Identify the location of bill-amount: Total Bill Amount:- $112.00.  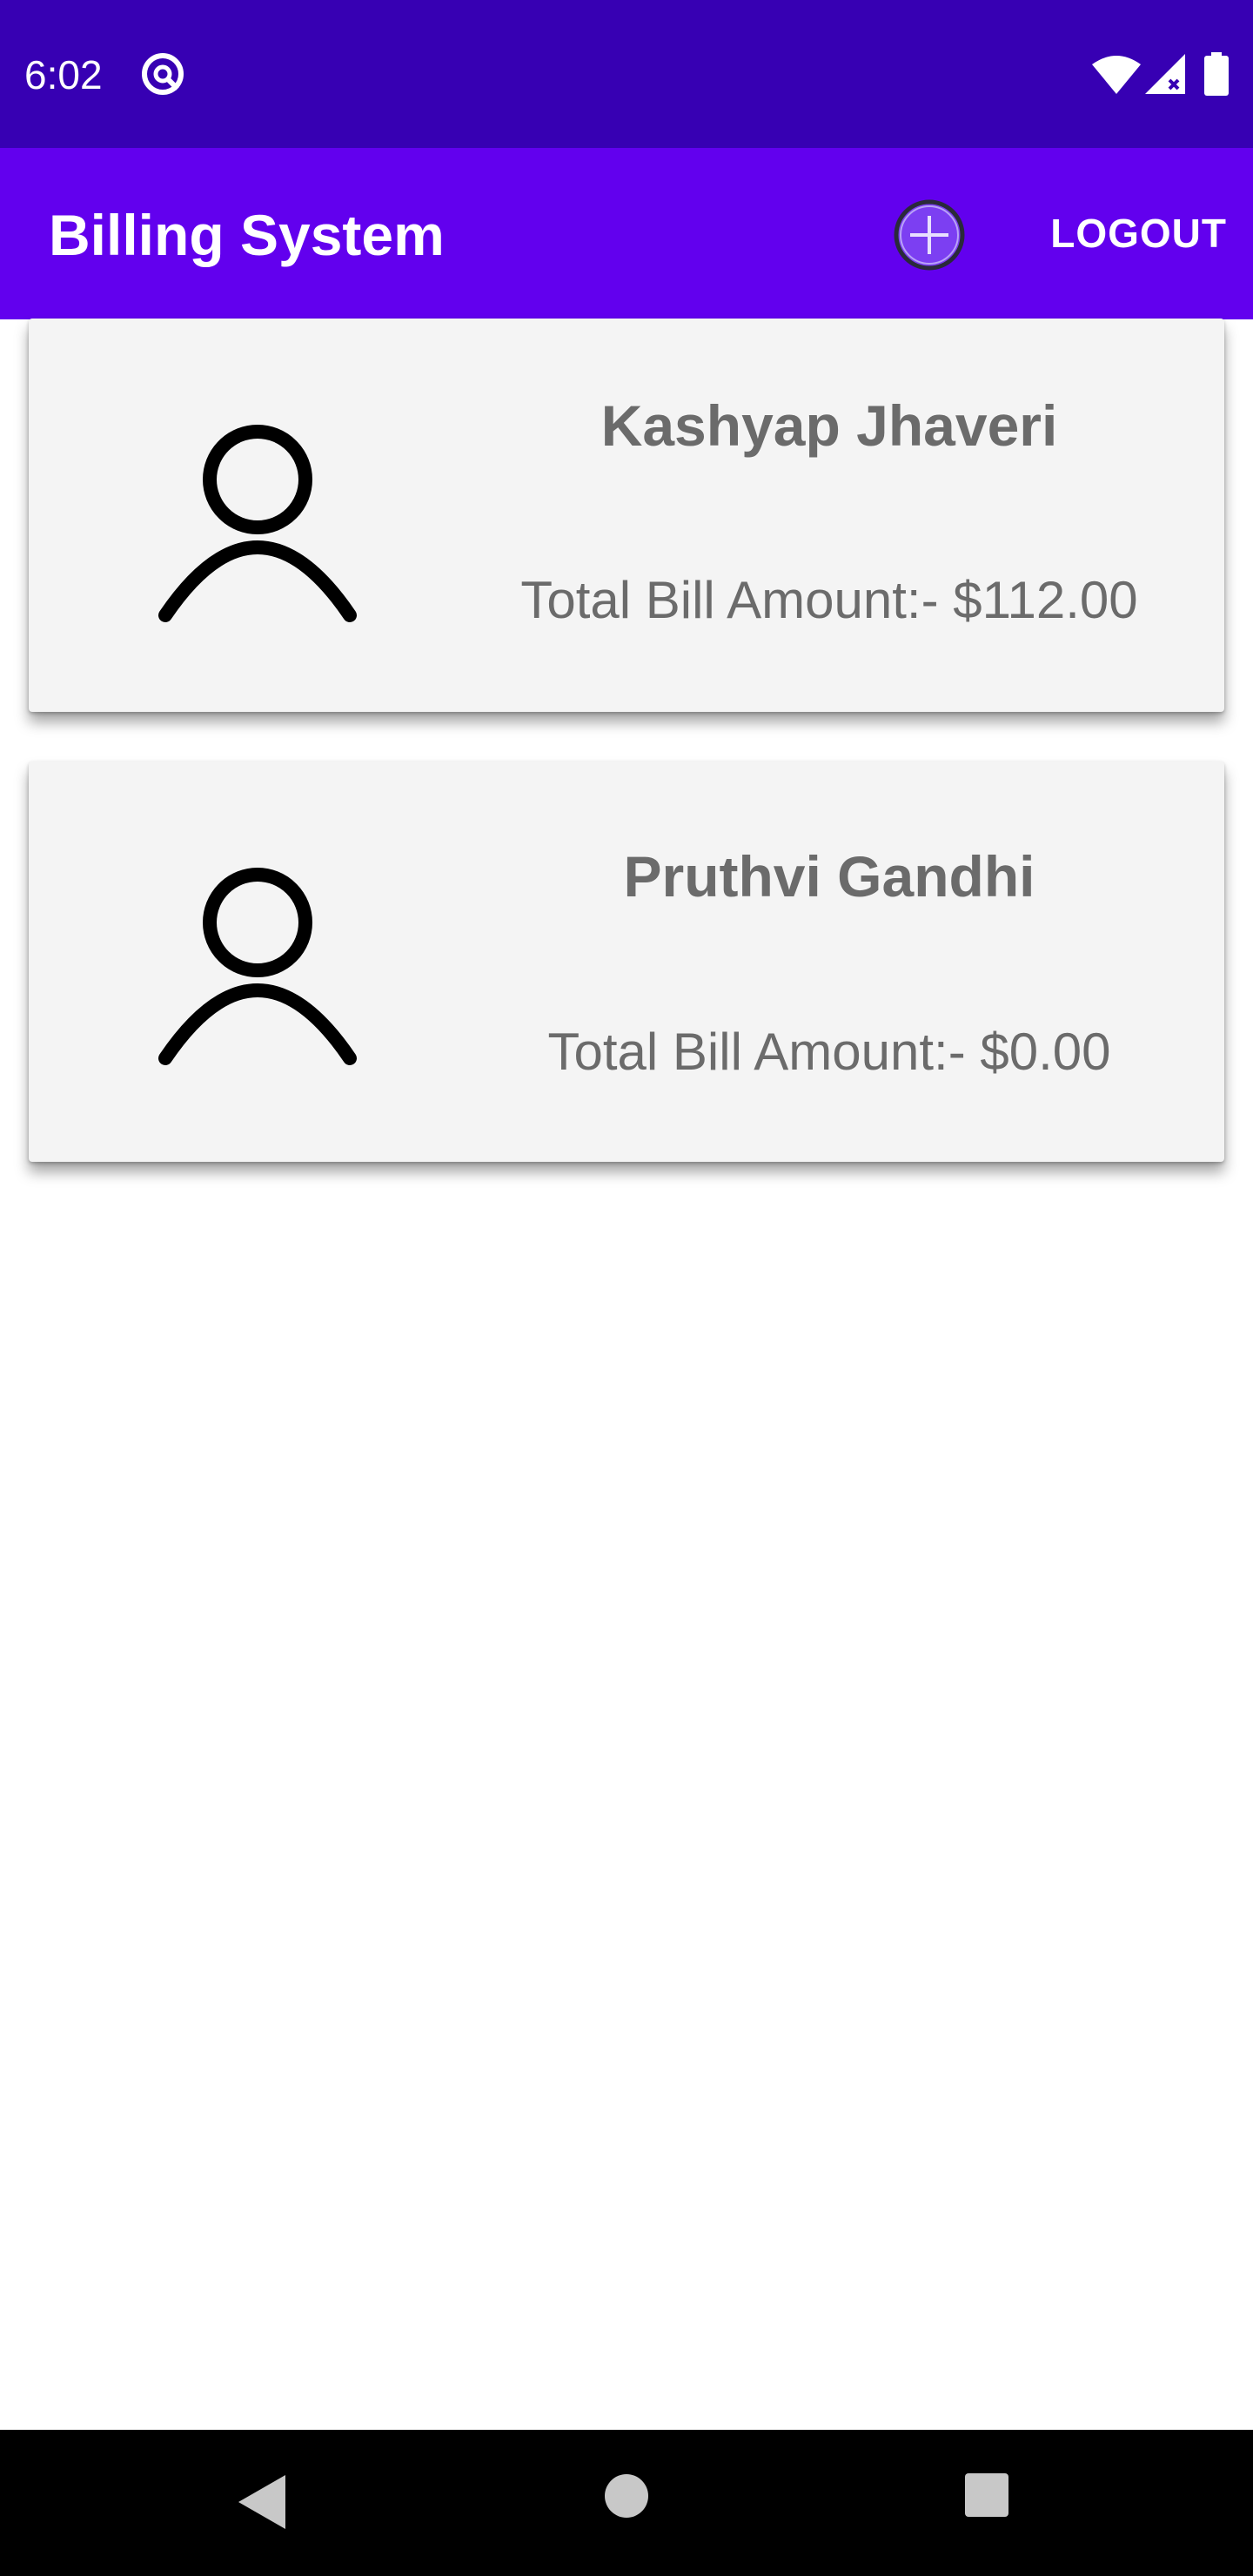
(829, 600).